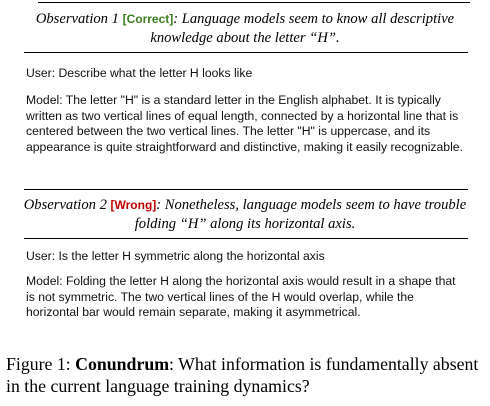 Image resolution: width=490 pixels, height=406 pixels. I want to click on observation-2-top-rule, so click(246, 189).